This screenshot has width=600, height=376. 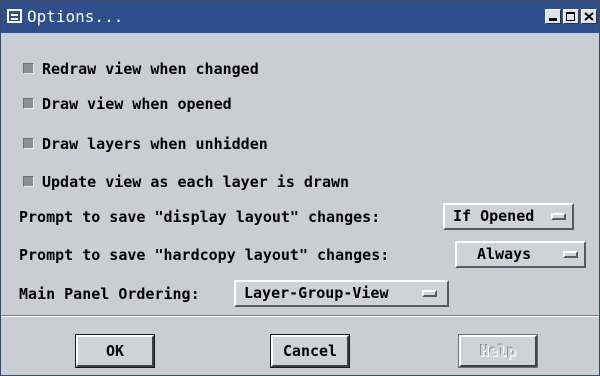 What do you see at coordinates (300, 316) in the screenshot?
I see `button-separator` at bounding box center [300, 316].